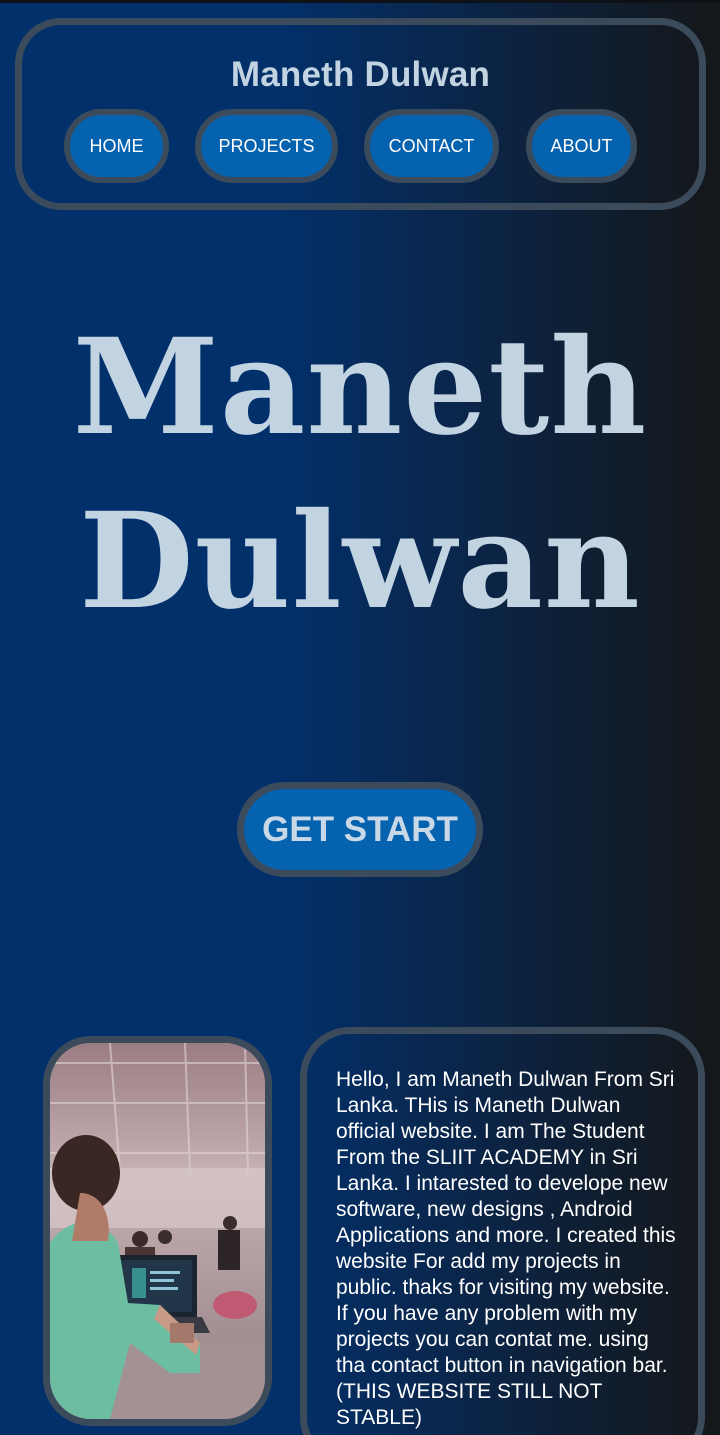 Image resolution: width=720 pixels, height=1435 pixels. I want to click on site-title: Maneth Dulwan, so click(360, 74).